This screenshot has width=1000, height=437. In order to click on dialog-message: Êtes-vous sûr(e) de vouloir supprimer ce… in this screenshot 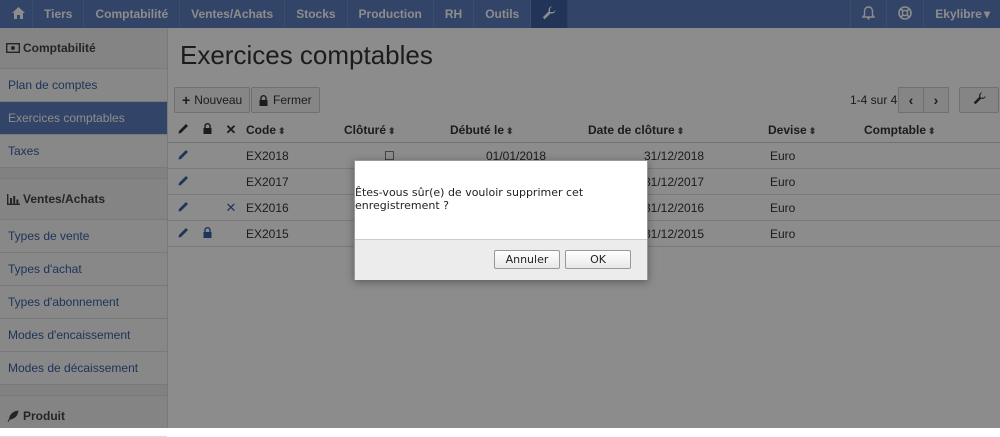, I will do `click(469, 199)`.